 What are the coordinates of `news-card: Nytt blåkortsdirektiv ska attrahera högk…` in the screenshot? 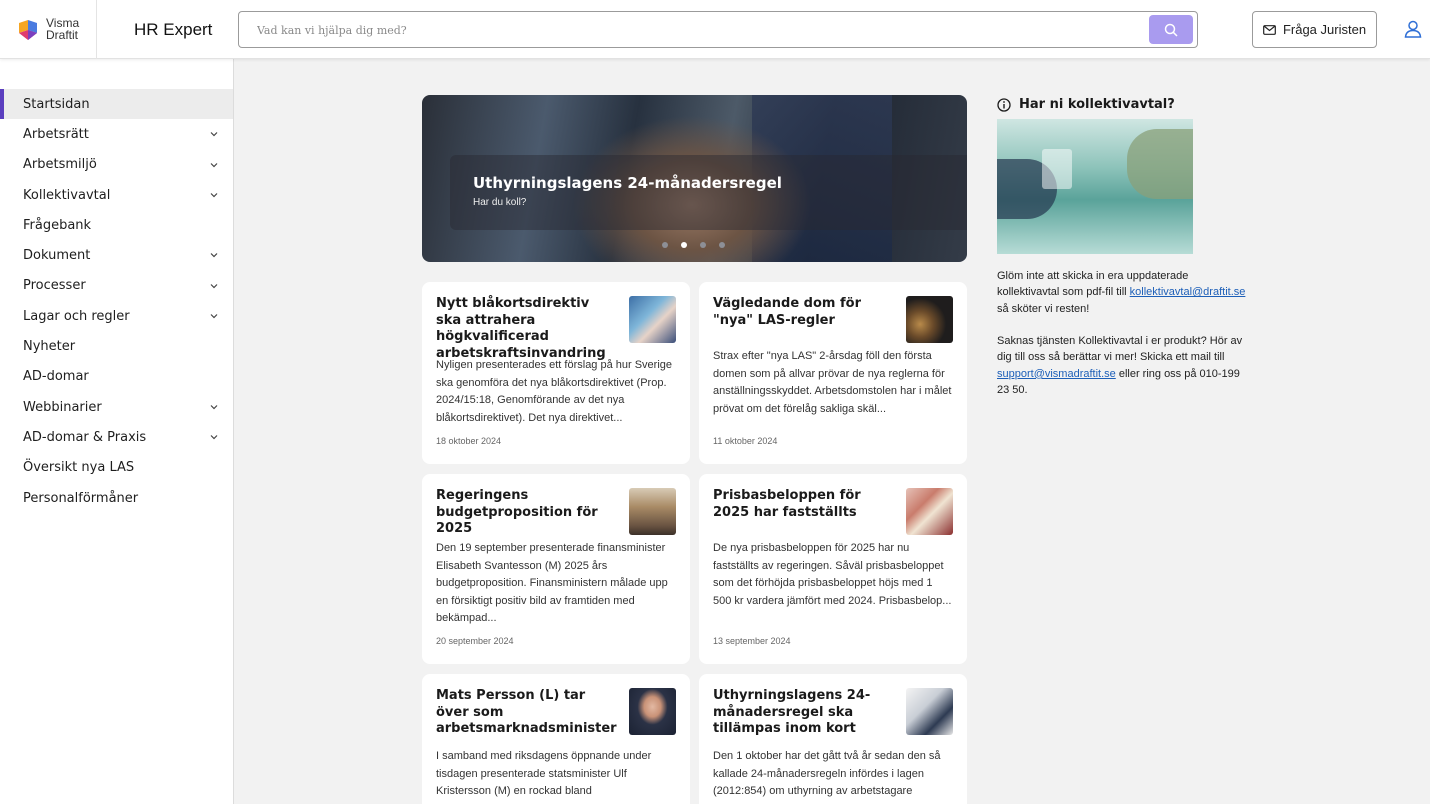 It's located at (556, 373).